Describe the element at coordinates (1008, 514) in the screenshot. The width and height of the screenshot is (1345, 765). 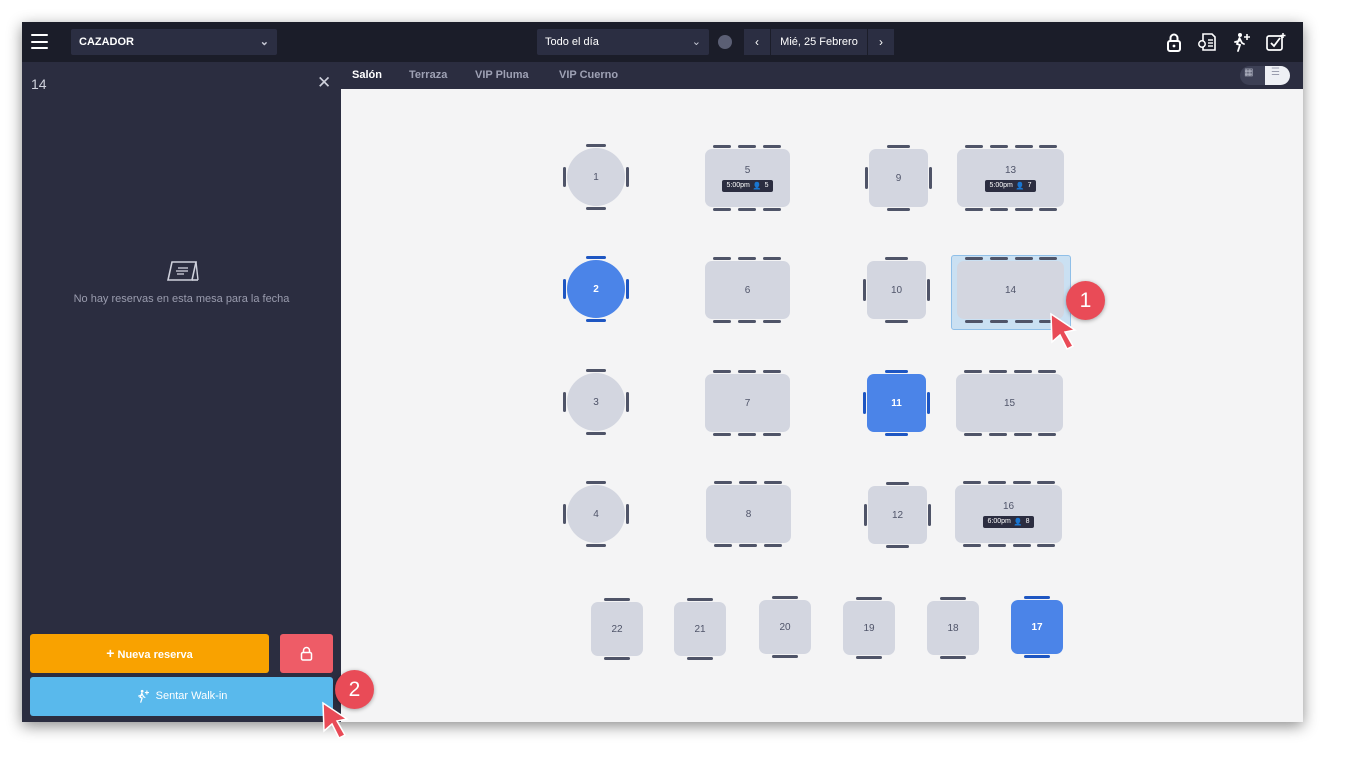
I see `table-16: 16 6:00pm 👤 8` at that location.